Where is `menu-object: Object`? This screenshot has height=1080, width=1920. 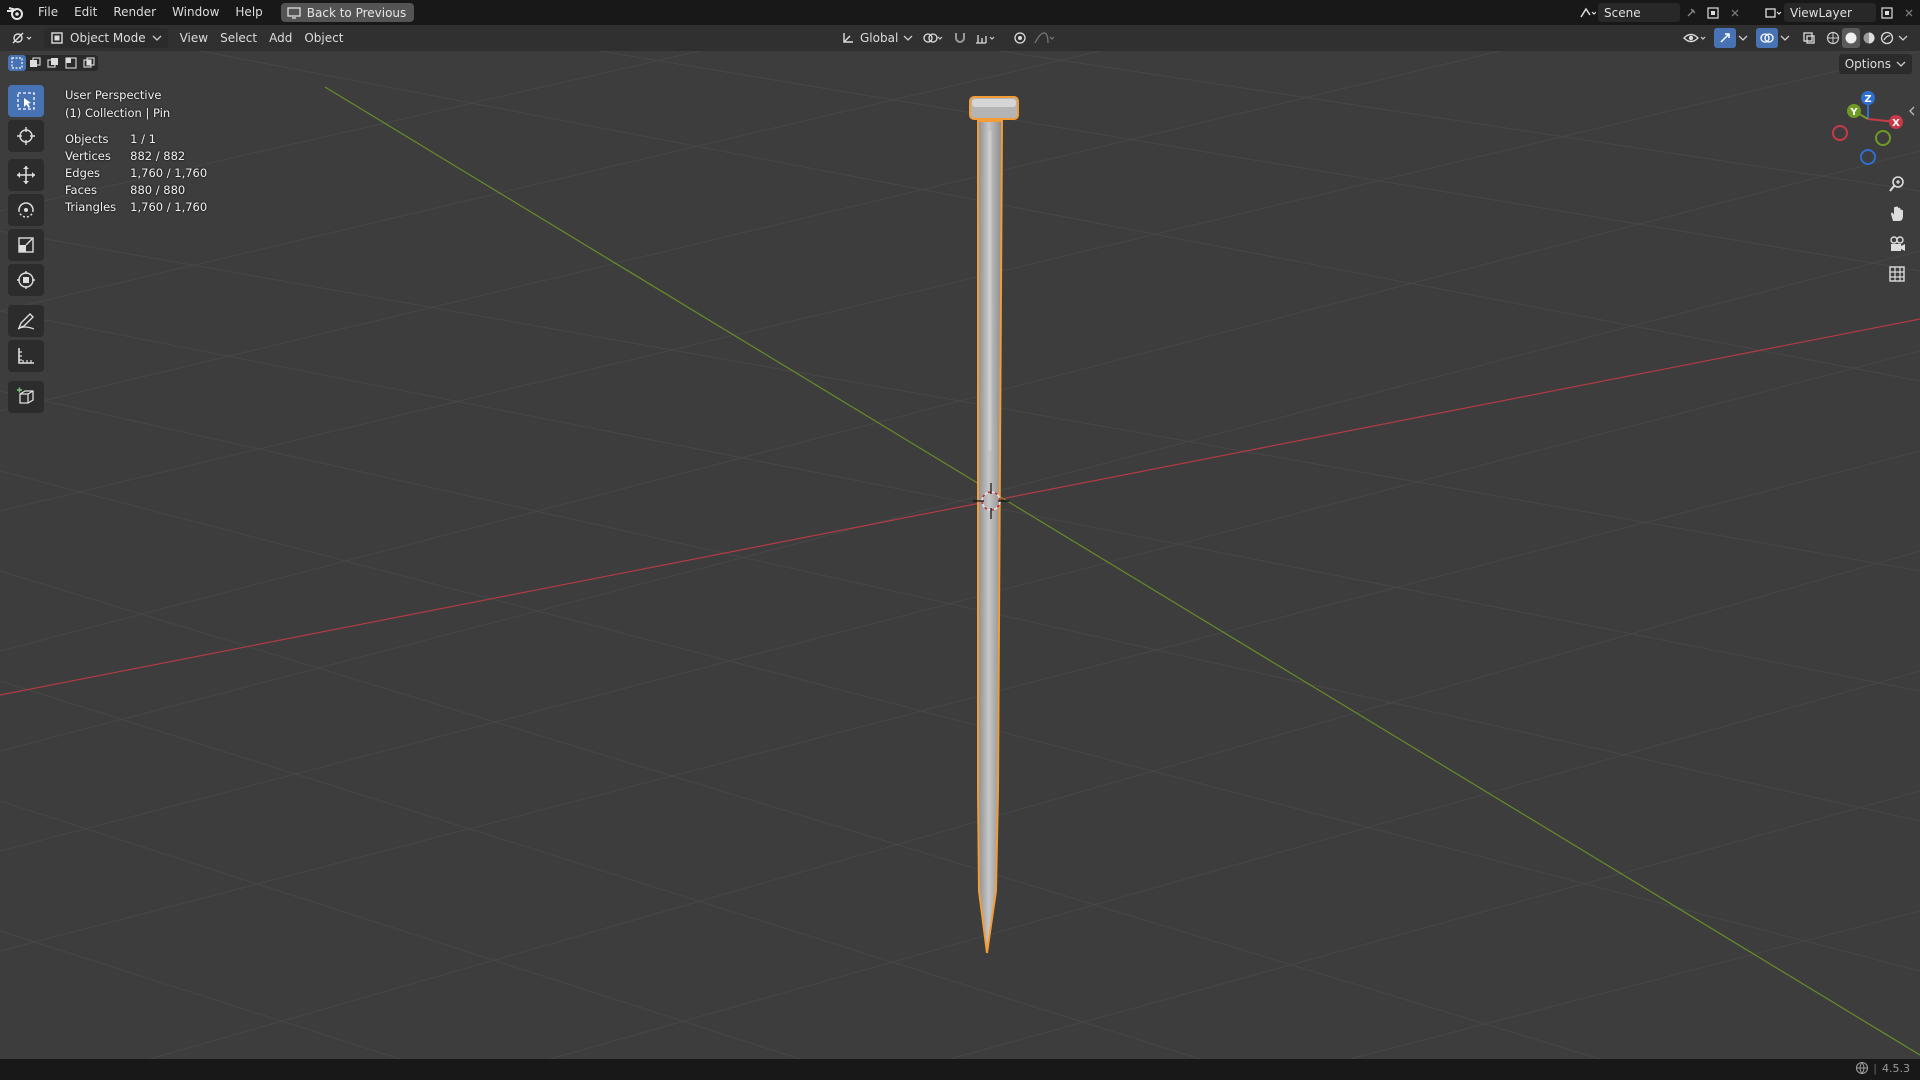
menu-object: Object is located at coordinates (323, 38).